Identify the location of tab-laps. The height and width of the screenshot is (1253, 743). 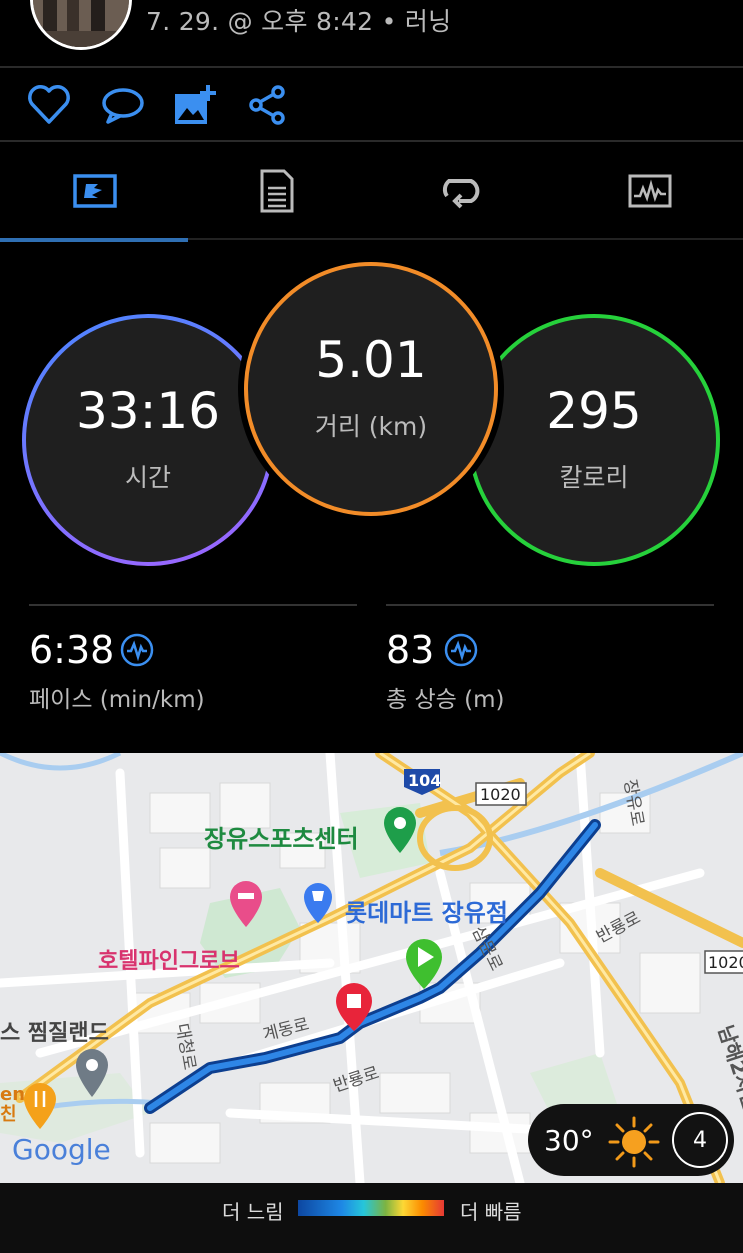
(460, 191).